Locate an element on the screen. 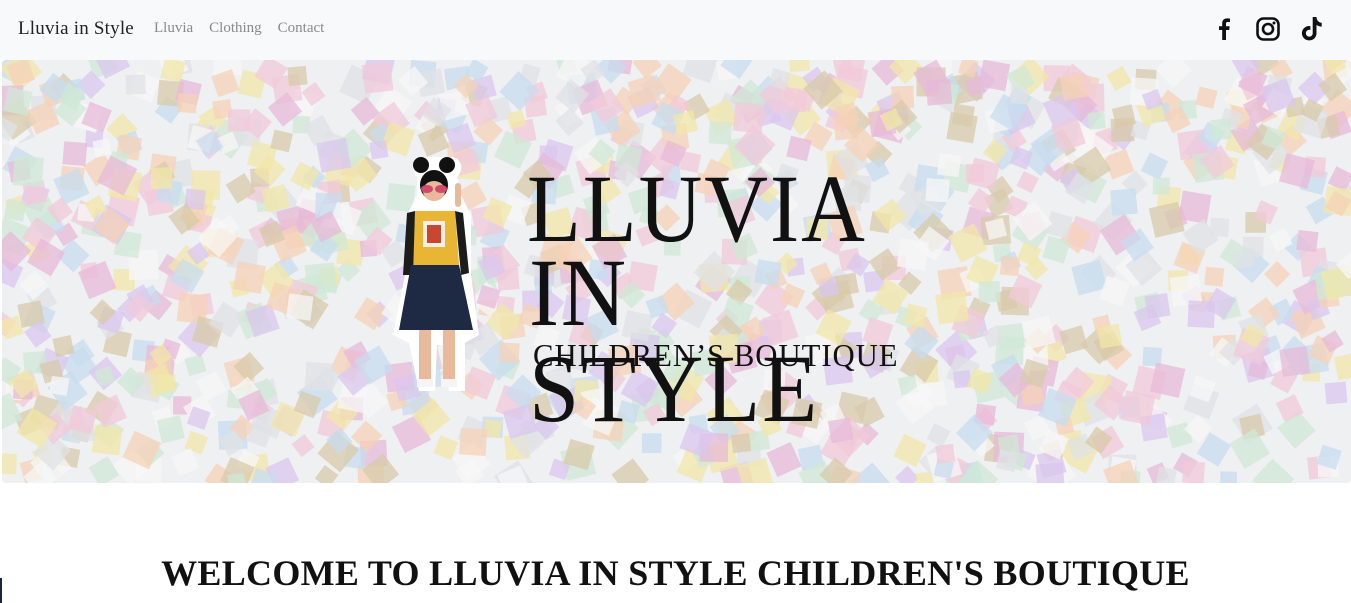  navbar: Lluvia in Style Lluvia Clothing Contact is located at coordinates (675, 30).